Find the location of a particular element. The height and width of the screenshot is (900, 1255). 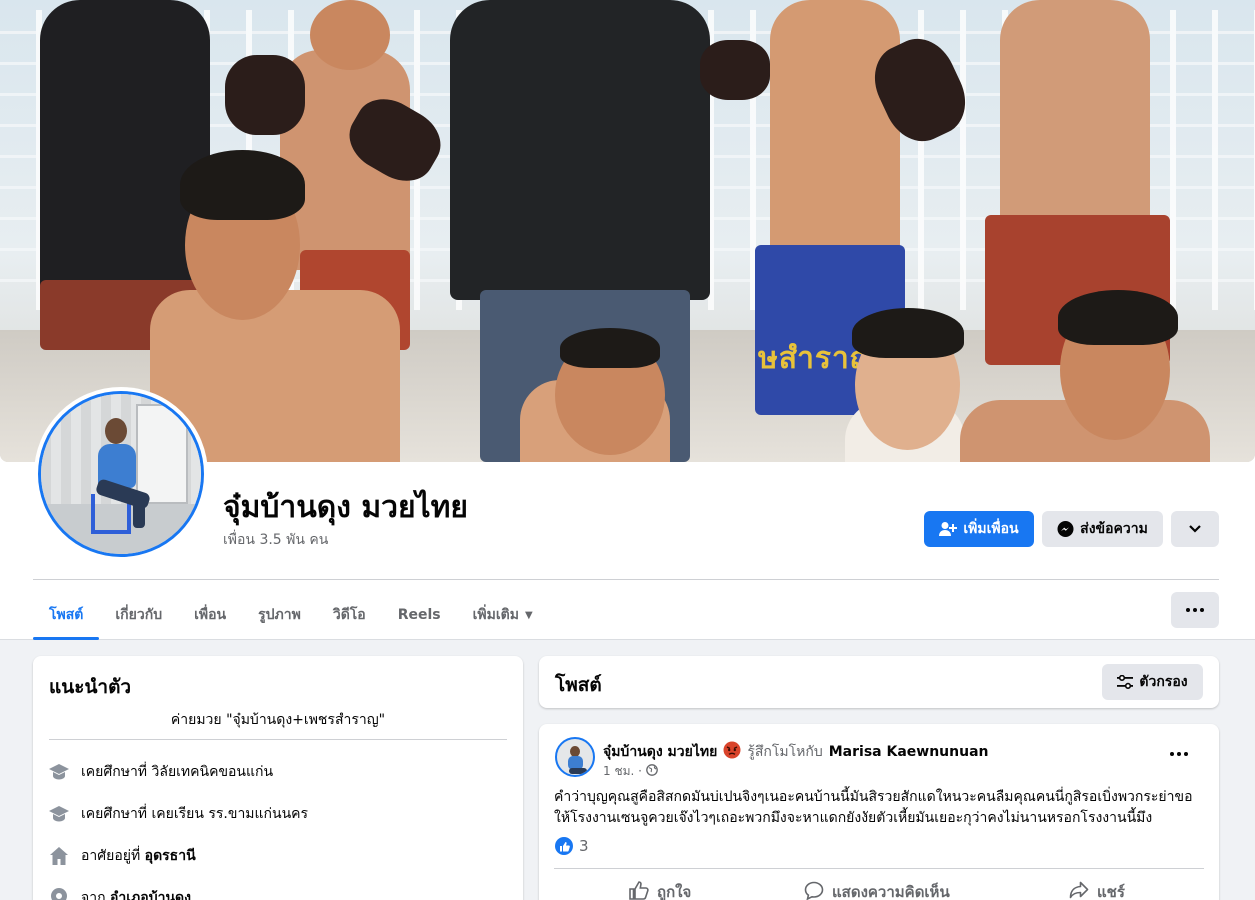

profile-avatar is located at coordinates (121, 474).